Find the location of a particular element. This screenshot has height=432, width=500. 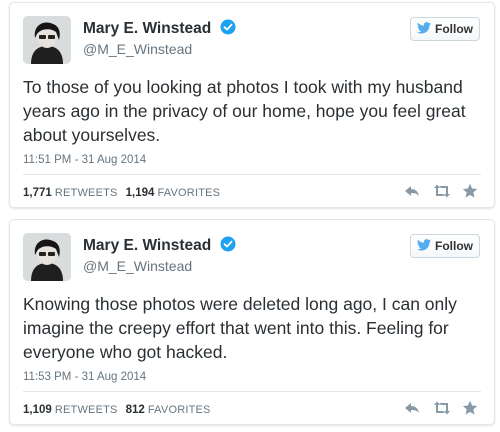

retweets-count: 1,771 is located at coordinates (37, 193).